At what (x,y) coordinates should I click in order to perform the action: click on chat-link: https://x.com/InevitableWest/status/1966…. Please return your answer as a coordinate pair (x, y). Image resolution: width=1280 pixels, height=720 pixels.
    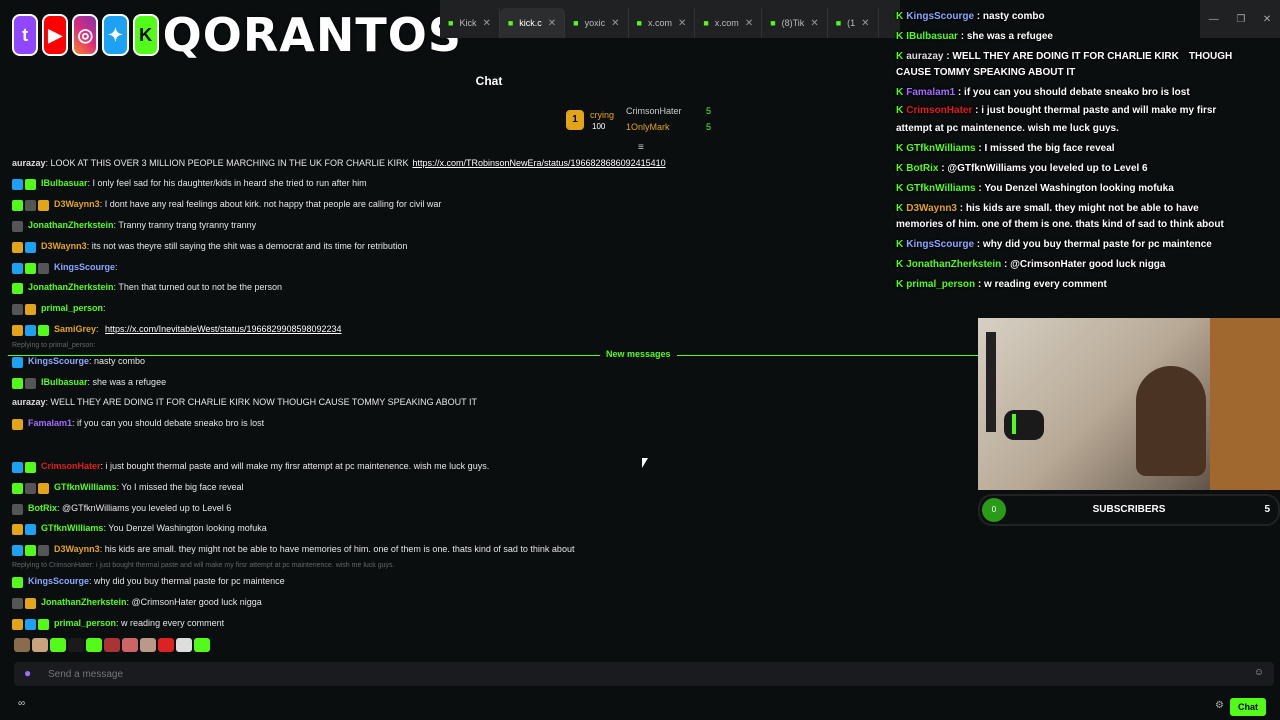
    Looking at the image, I should click on (223, 329).